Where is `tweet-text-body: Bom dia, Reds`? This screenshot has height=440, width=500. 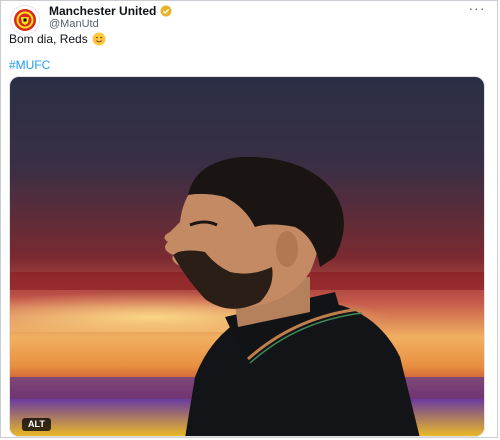 tweet-text-body: Bom dia, Reds is located at coordinates (48, 39).